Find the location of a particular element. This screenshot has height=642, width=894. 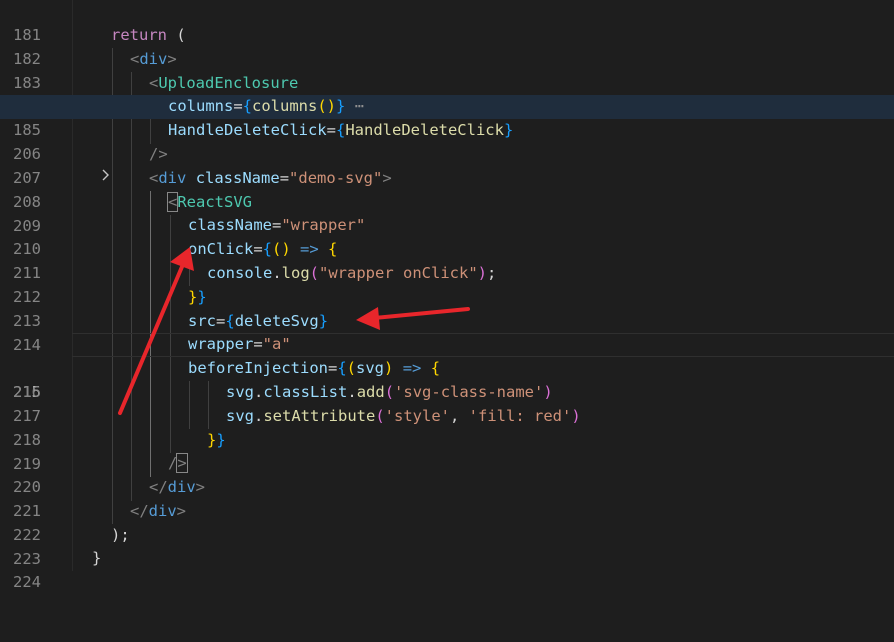

code-line: 184 <UploadEnclosure is located at coordinates (447, 94).